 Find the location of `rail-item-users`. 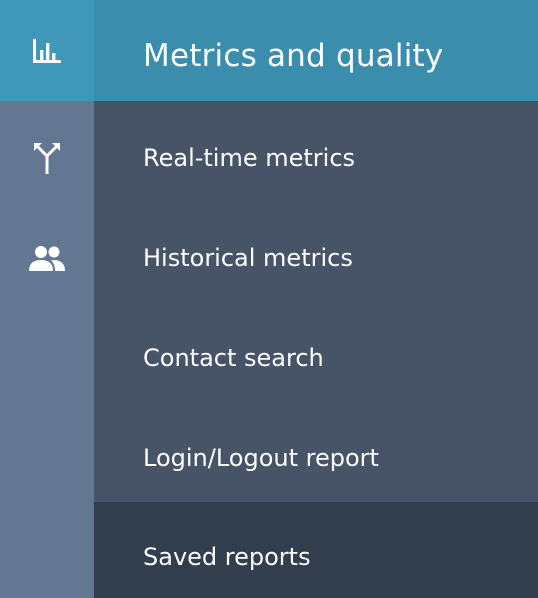

rail-item-users is located at coordinates (47, 258).